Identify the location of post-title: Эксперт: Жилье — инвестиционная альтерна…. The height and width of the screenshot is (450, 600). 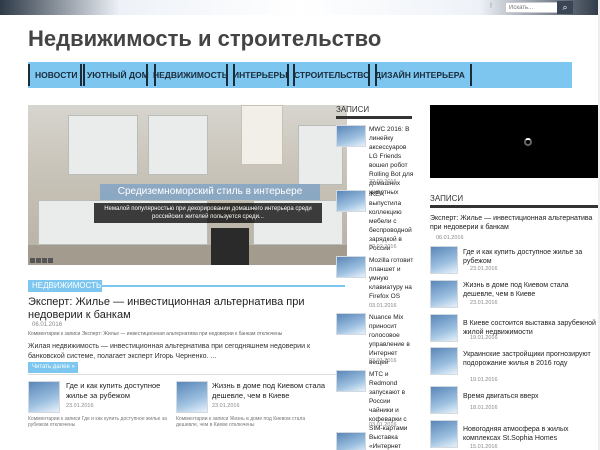
(514, 223).